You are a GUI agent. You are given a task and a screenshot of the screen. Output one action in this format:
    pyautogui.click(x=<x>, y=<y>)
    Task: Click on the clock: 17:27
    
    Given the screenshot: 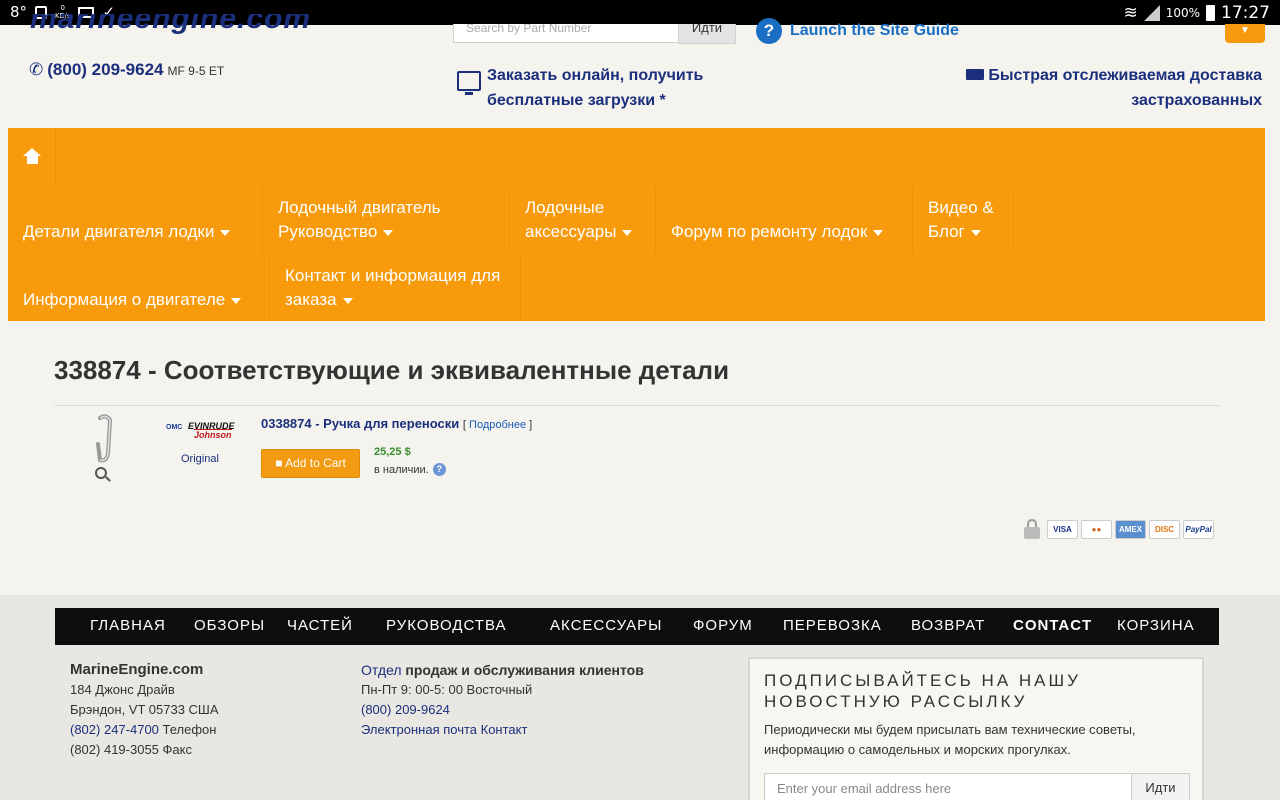 What is the action you would take?
    pyautogui.click(x=1245, y=13)
    